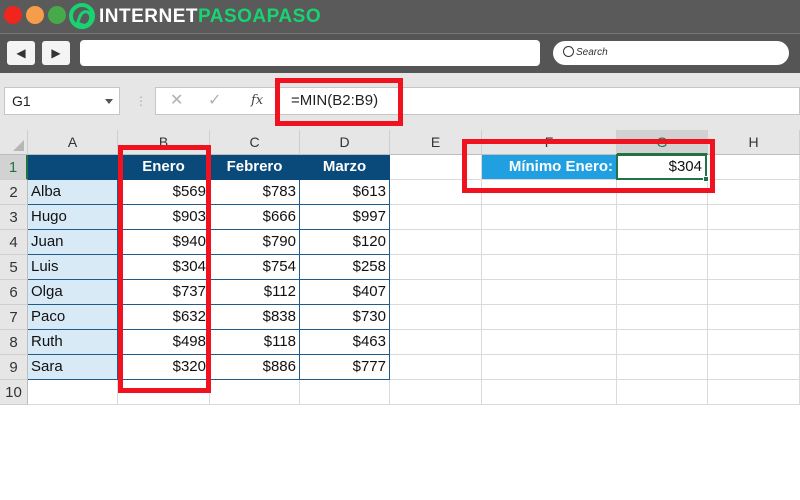 This screenshot has height=500, width=800. I want to click on cell-e5, so click(436, 267).